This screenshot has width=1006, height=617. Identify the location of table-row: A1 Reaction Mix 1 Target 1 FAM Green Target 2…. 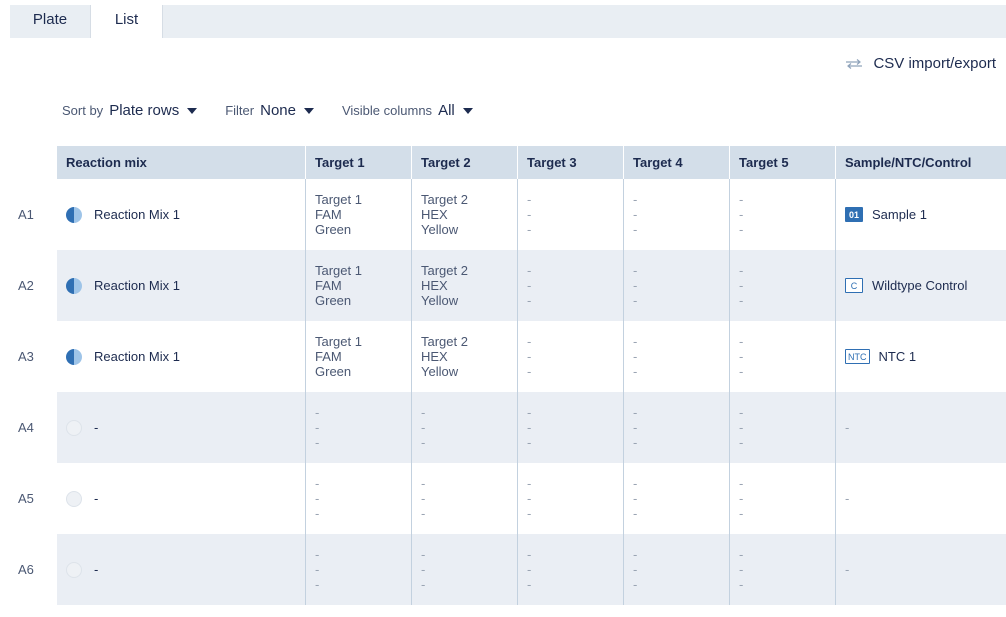
(508, 214).